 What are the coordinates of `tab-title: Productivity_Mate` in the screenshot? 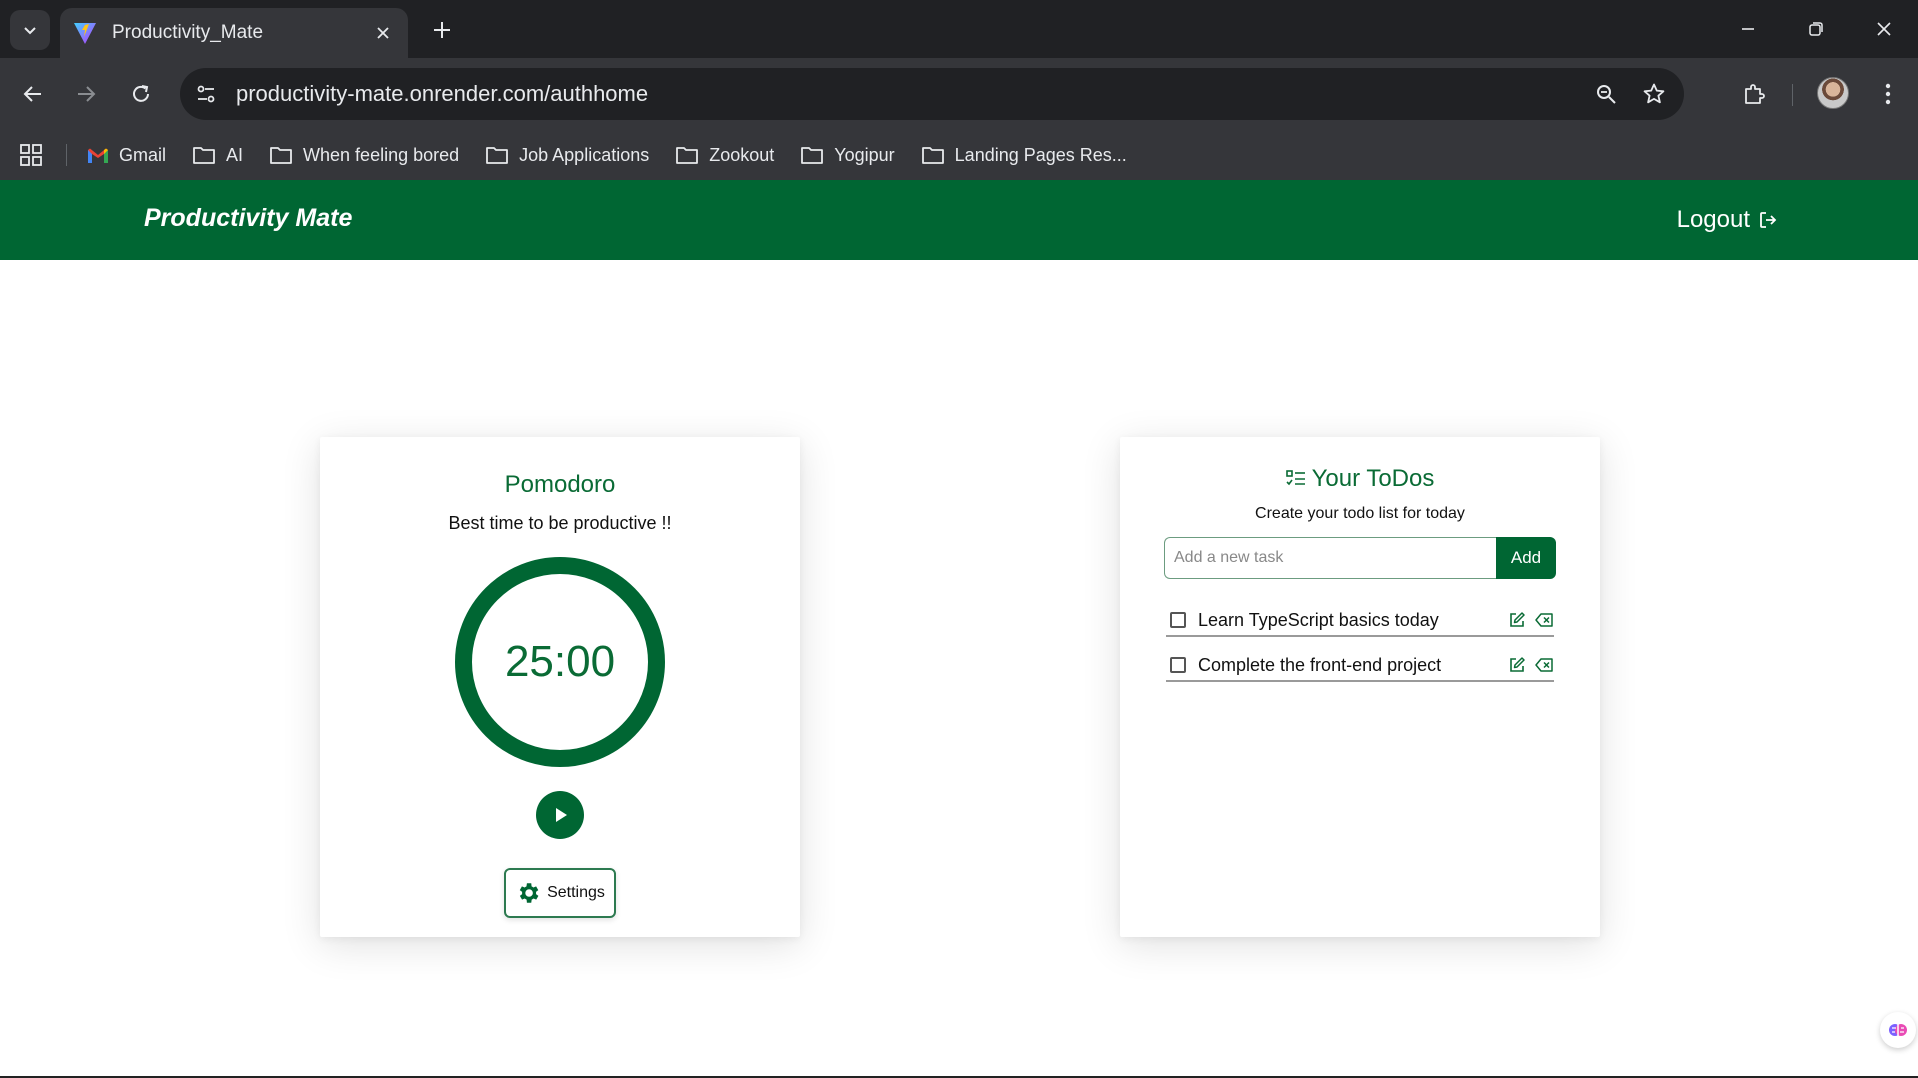 It's located at (188, 32).